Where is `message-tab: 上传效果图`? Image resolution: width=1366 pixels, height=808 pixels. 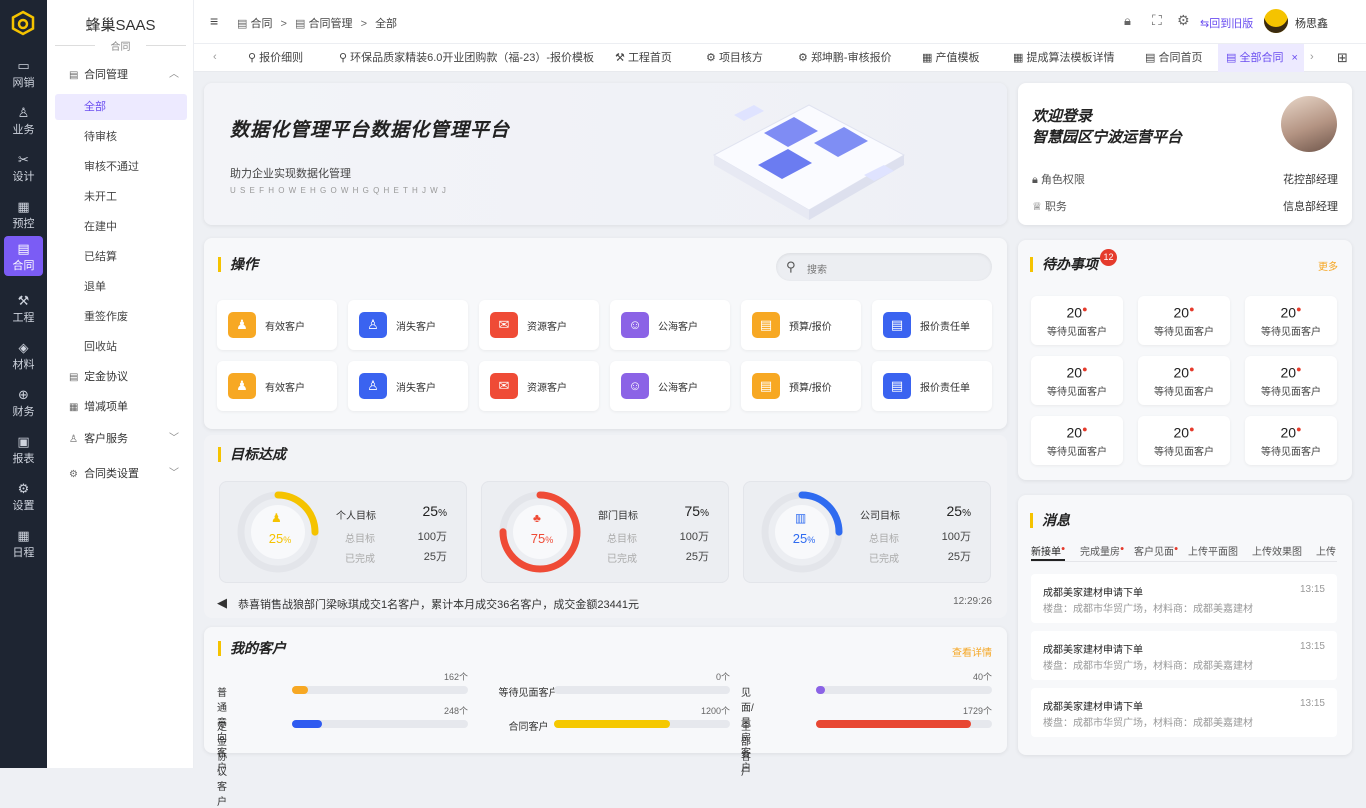 message-tab: 上传效果图 is located at coordinates (1277, 550).